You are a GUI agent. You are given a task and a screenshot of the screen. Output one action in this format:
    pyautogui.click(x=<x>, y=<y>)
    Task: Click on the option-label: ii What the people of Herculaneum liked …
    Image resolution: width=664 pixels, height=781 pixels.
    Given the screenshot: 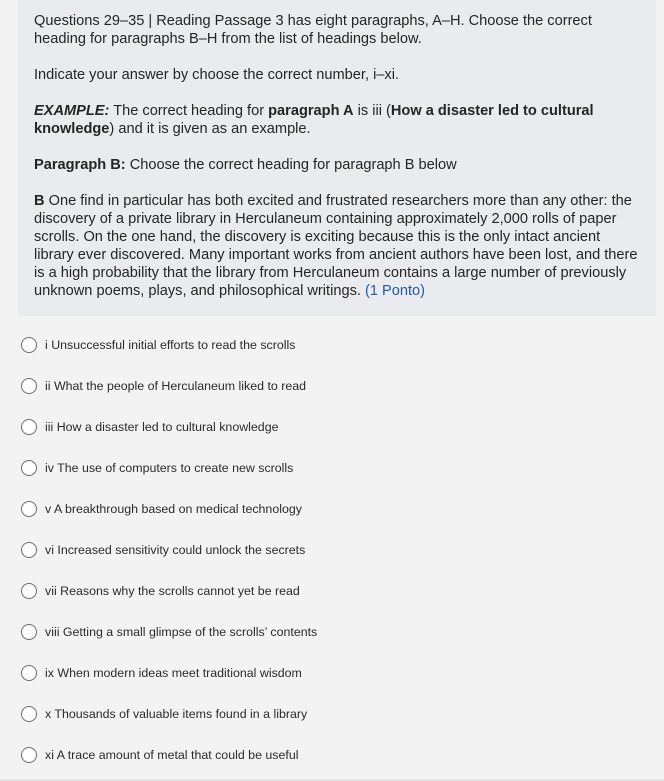 What is the action you would take?
    pyautogui.click(x=176, y=385)
    